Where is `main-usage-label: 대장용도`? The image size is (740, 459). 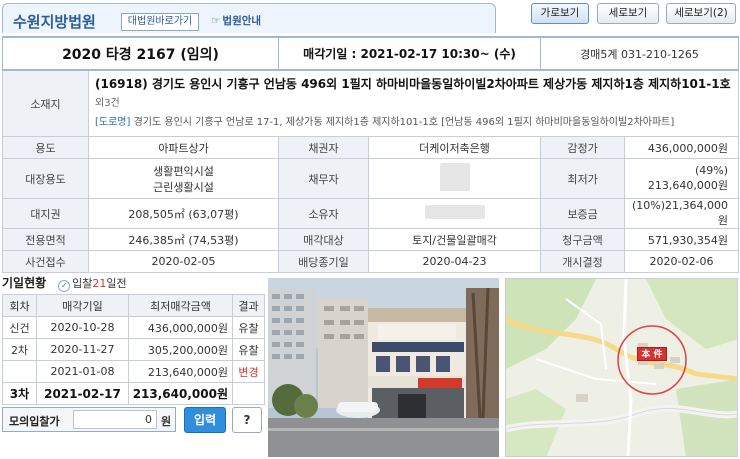
main-usage-label: 대장용도 is located at coordinates (45, 178).